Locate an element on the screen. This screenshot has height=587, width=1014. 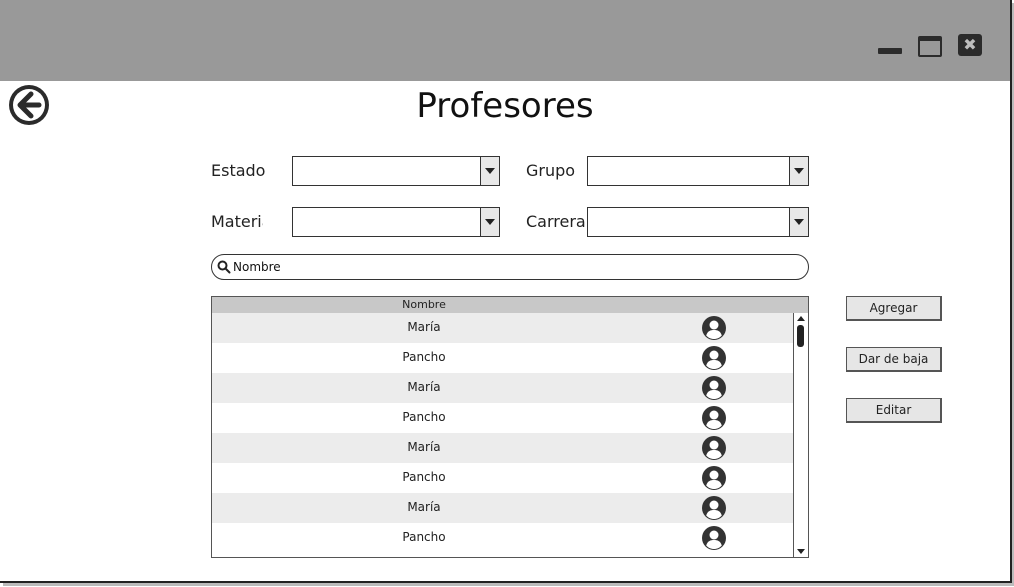
minimize-icon is located at coordinates (890, 51).